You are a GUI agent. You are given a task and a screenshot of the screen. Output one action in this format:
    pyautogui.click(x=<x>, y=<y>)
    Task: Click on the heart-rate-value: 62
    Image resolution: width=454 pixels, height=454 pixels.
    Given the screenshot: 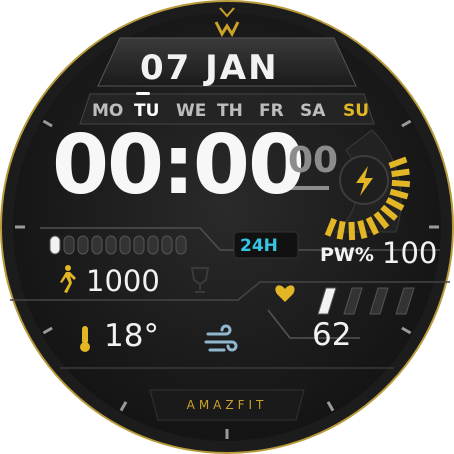 What is the action you would take?
    pyautogui.click(x=332, y=335)
    